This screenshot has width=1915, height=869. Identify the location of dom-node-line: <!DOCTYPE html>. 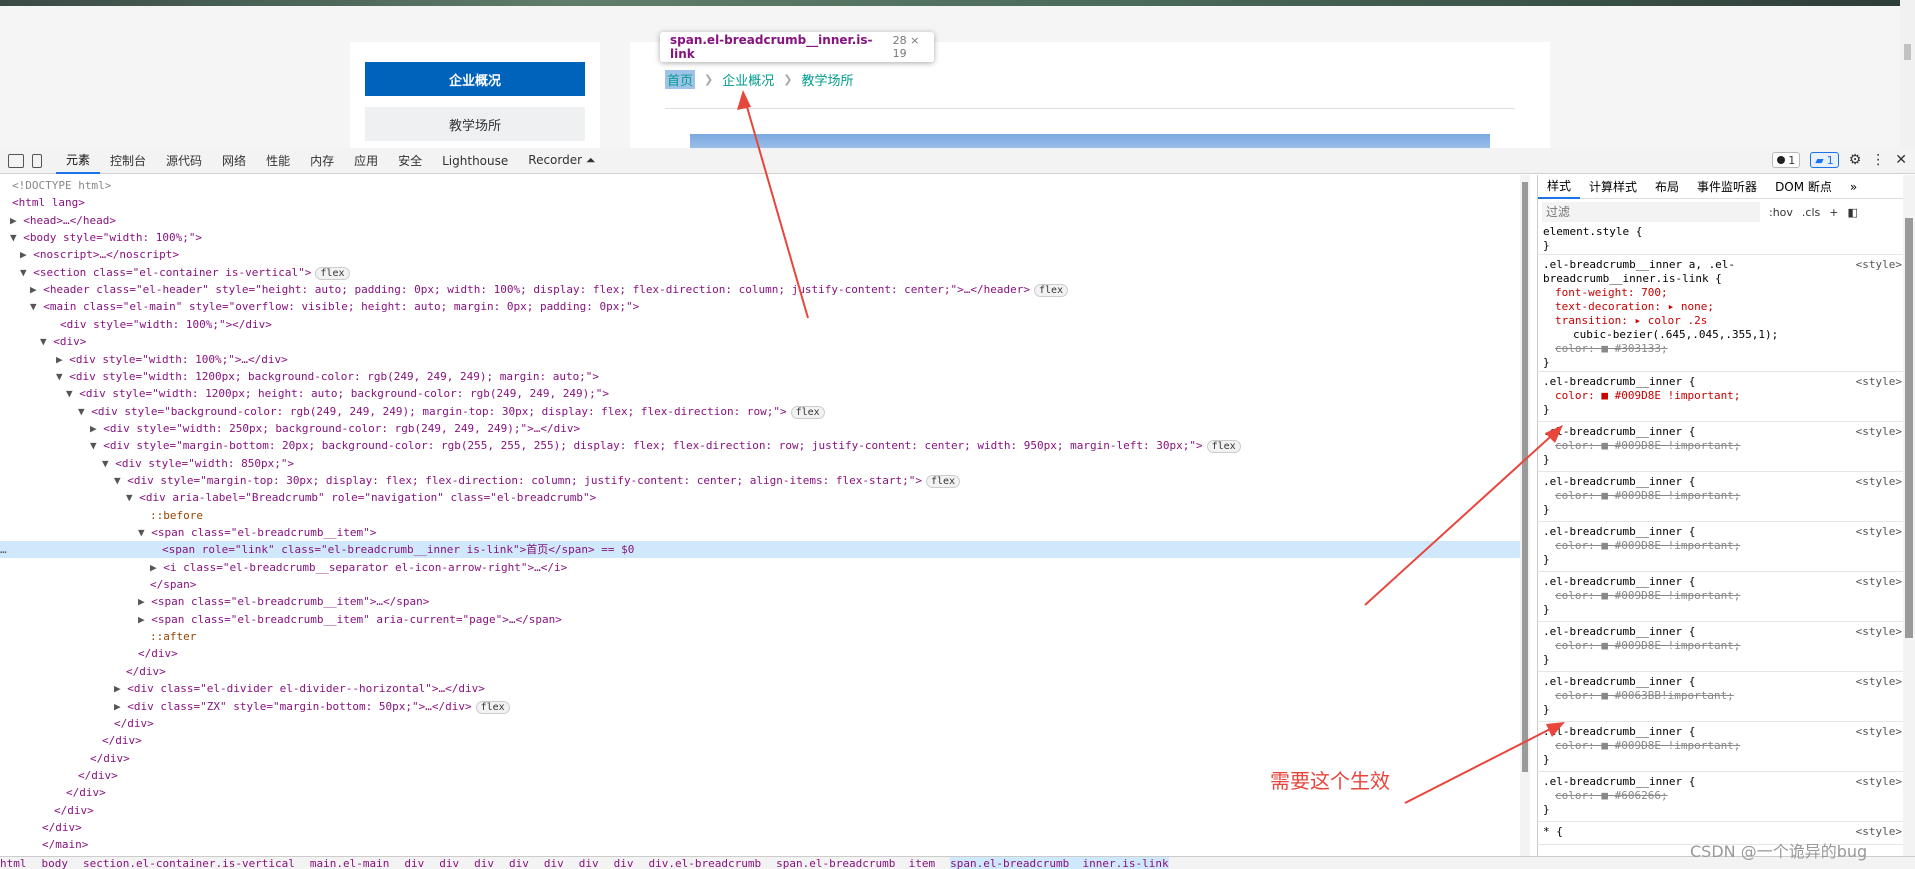
(760, 185).